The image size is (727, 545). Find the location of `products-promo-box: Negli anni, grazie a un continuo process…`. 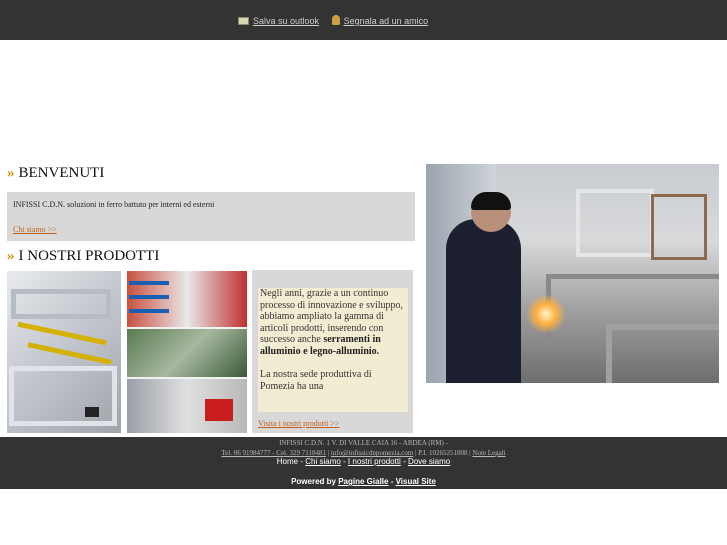

products-promo-box: Negli anni, grazie a un continuo process… is located at coordinates (332, 351).